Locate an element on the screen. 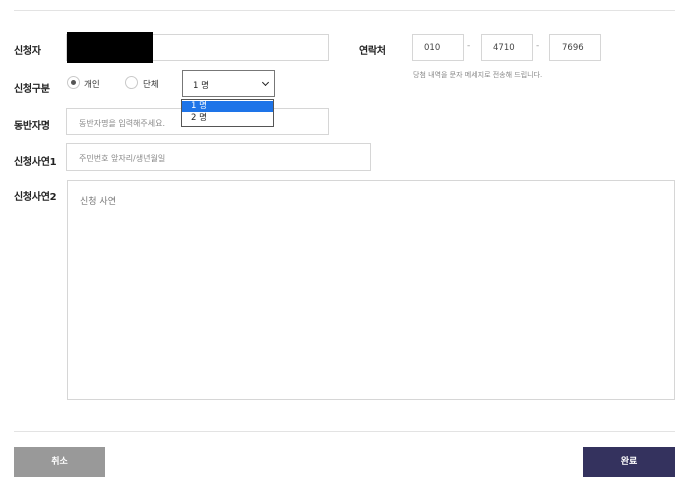  reason1-placeholder: 주민번호 앞자리/생년월일 is located at coordinates (122, 158).